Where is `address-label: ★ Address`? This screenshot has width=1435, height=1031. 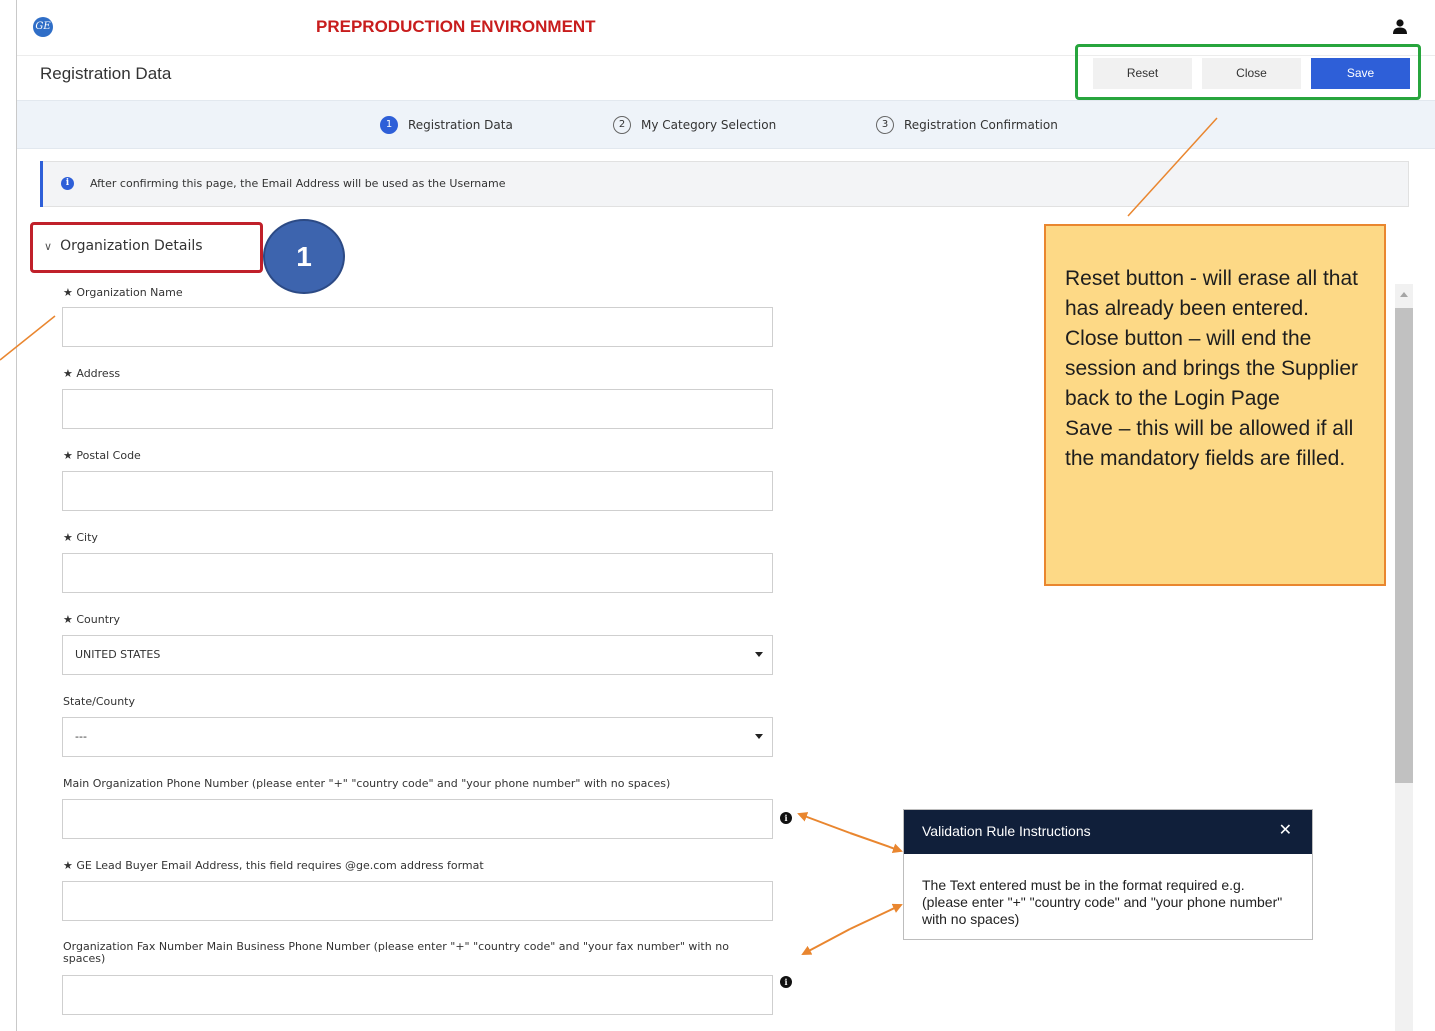
address-label: ★ Address is located at coordinates (92, 373).